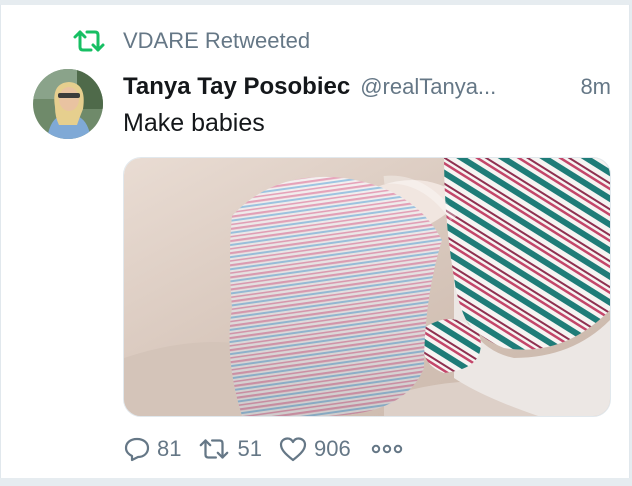 The image size is (632, 486). I want to click on retweet-context-label: VDARE Retweeted, so click(217, 40).